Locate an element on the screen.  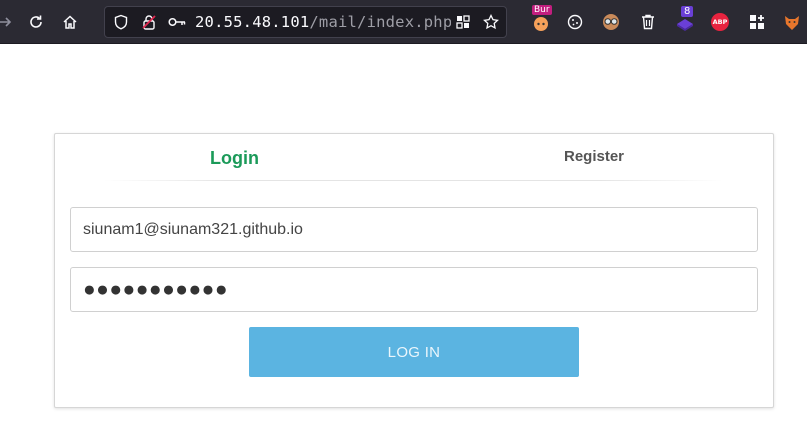
email-field: siunam1@siunam321.github.io is located at coordinates (414, 229).